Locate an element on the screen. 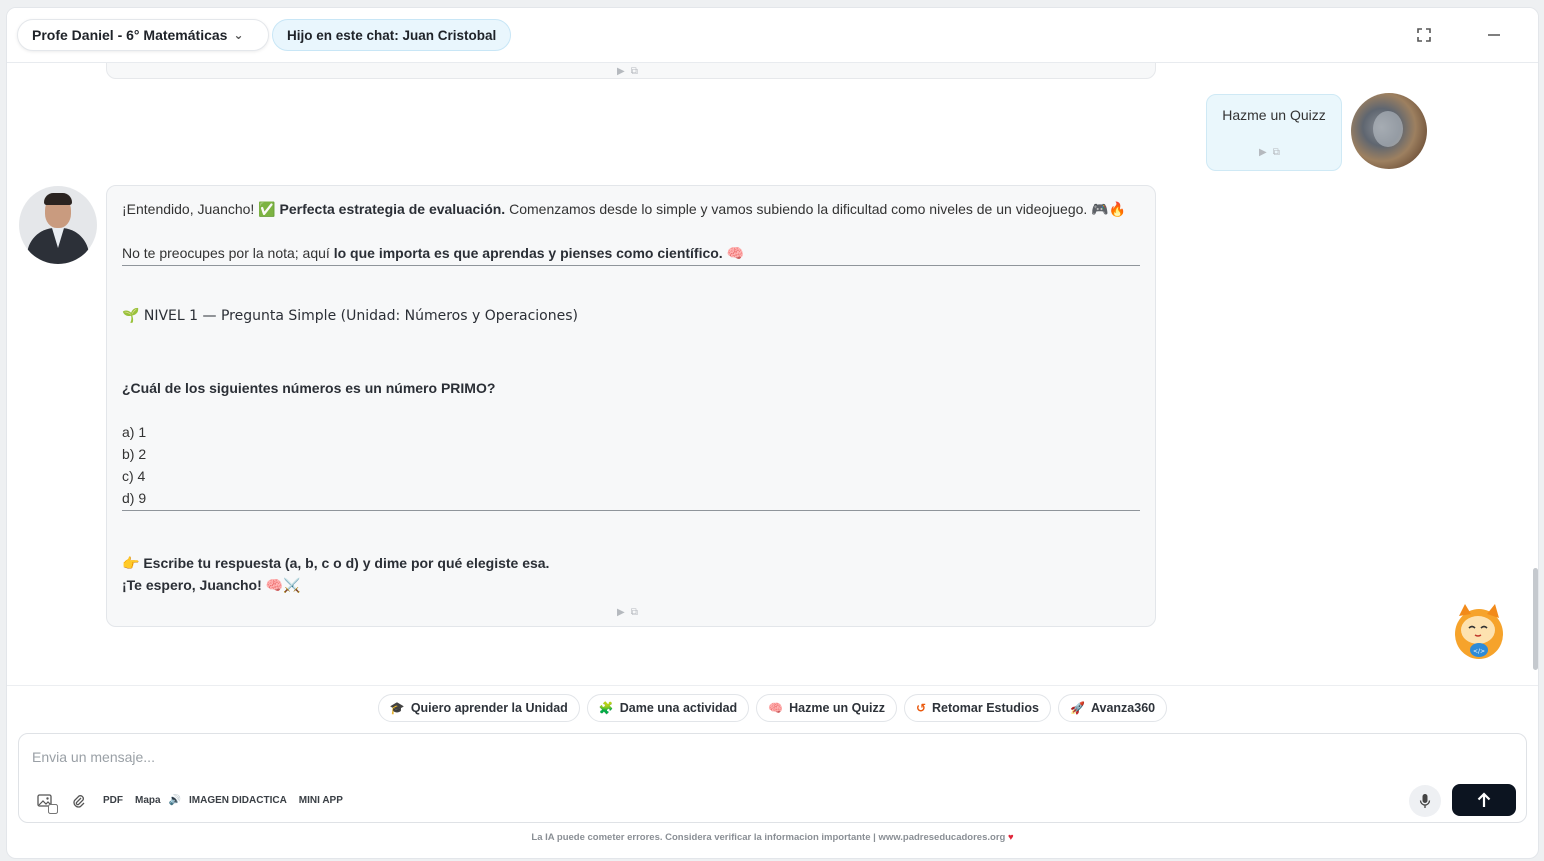  teacher-selector: Profe Daniel - 6° Matemáticas ⌄ is located at coordinates (143, 35).